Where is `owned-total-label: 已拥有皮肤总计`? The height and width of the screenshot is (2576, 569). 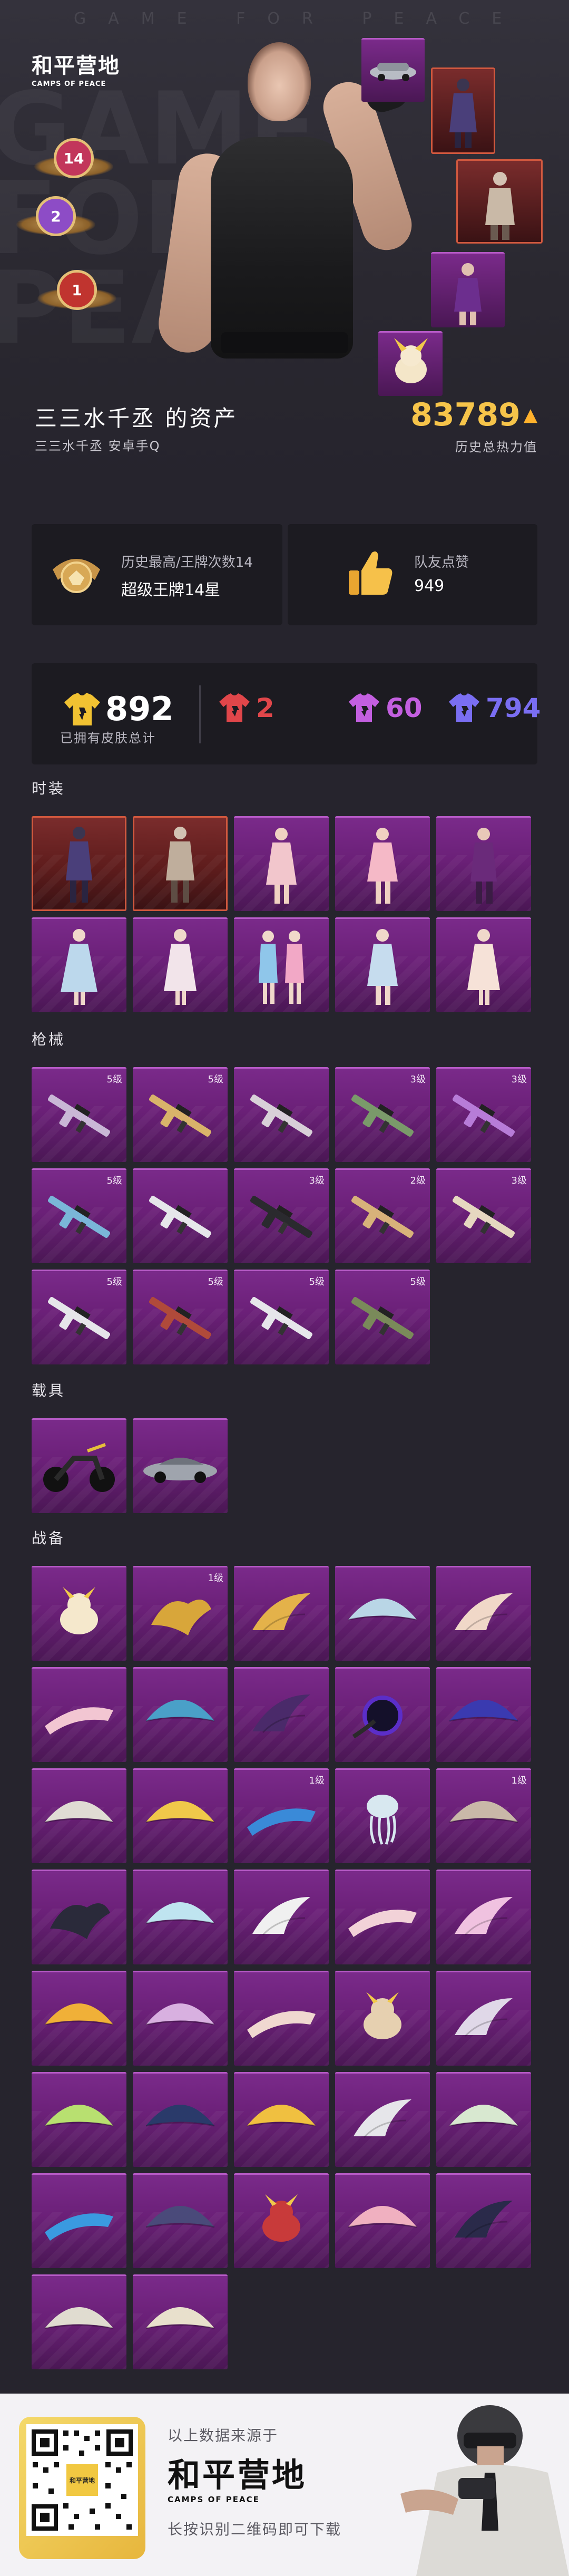 owned-total-label: 已拥有皮肤总计 is located at coordinates (108, 738).